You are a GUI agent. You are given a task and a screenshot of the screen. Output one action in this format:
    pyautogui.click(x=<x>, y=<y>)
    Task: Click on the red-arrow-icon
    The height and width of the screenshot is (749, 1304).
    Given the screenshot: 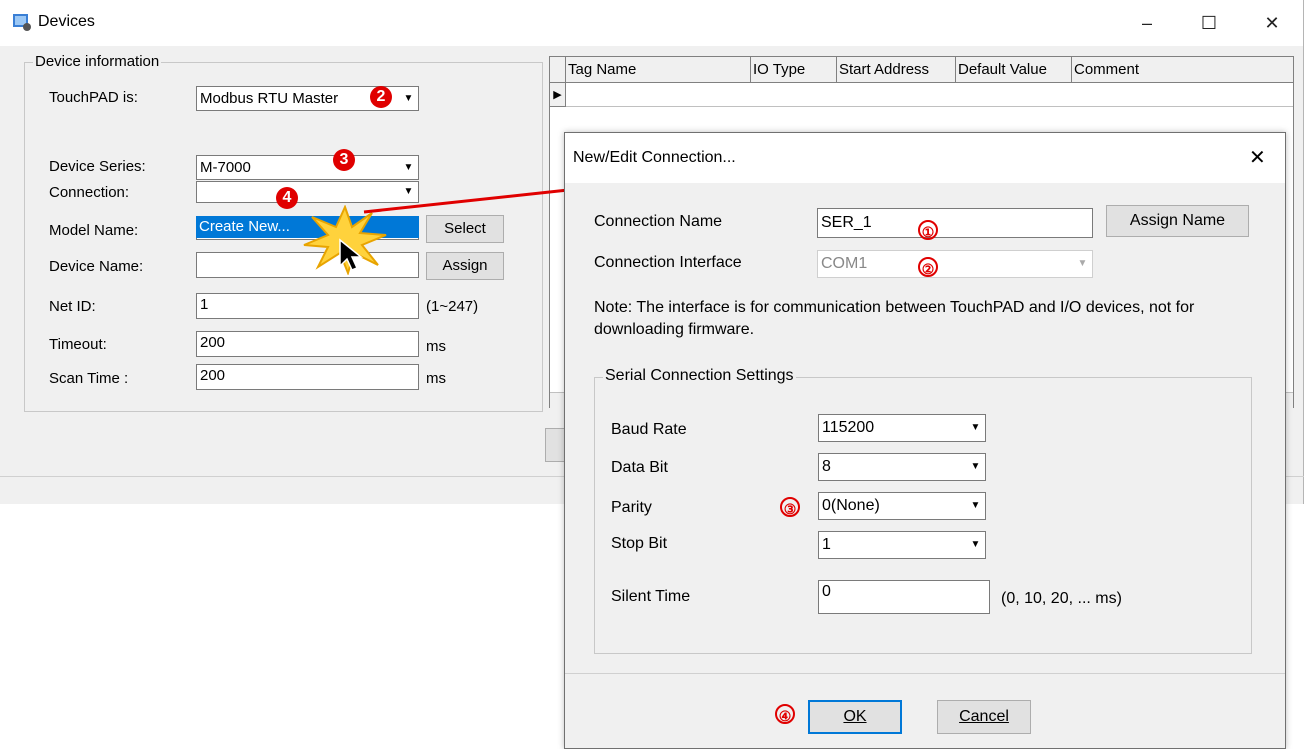 What is the action you would take?
    pyautogui.click(x=471, y=198)
    